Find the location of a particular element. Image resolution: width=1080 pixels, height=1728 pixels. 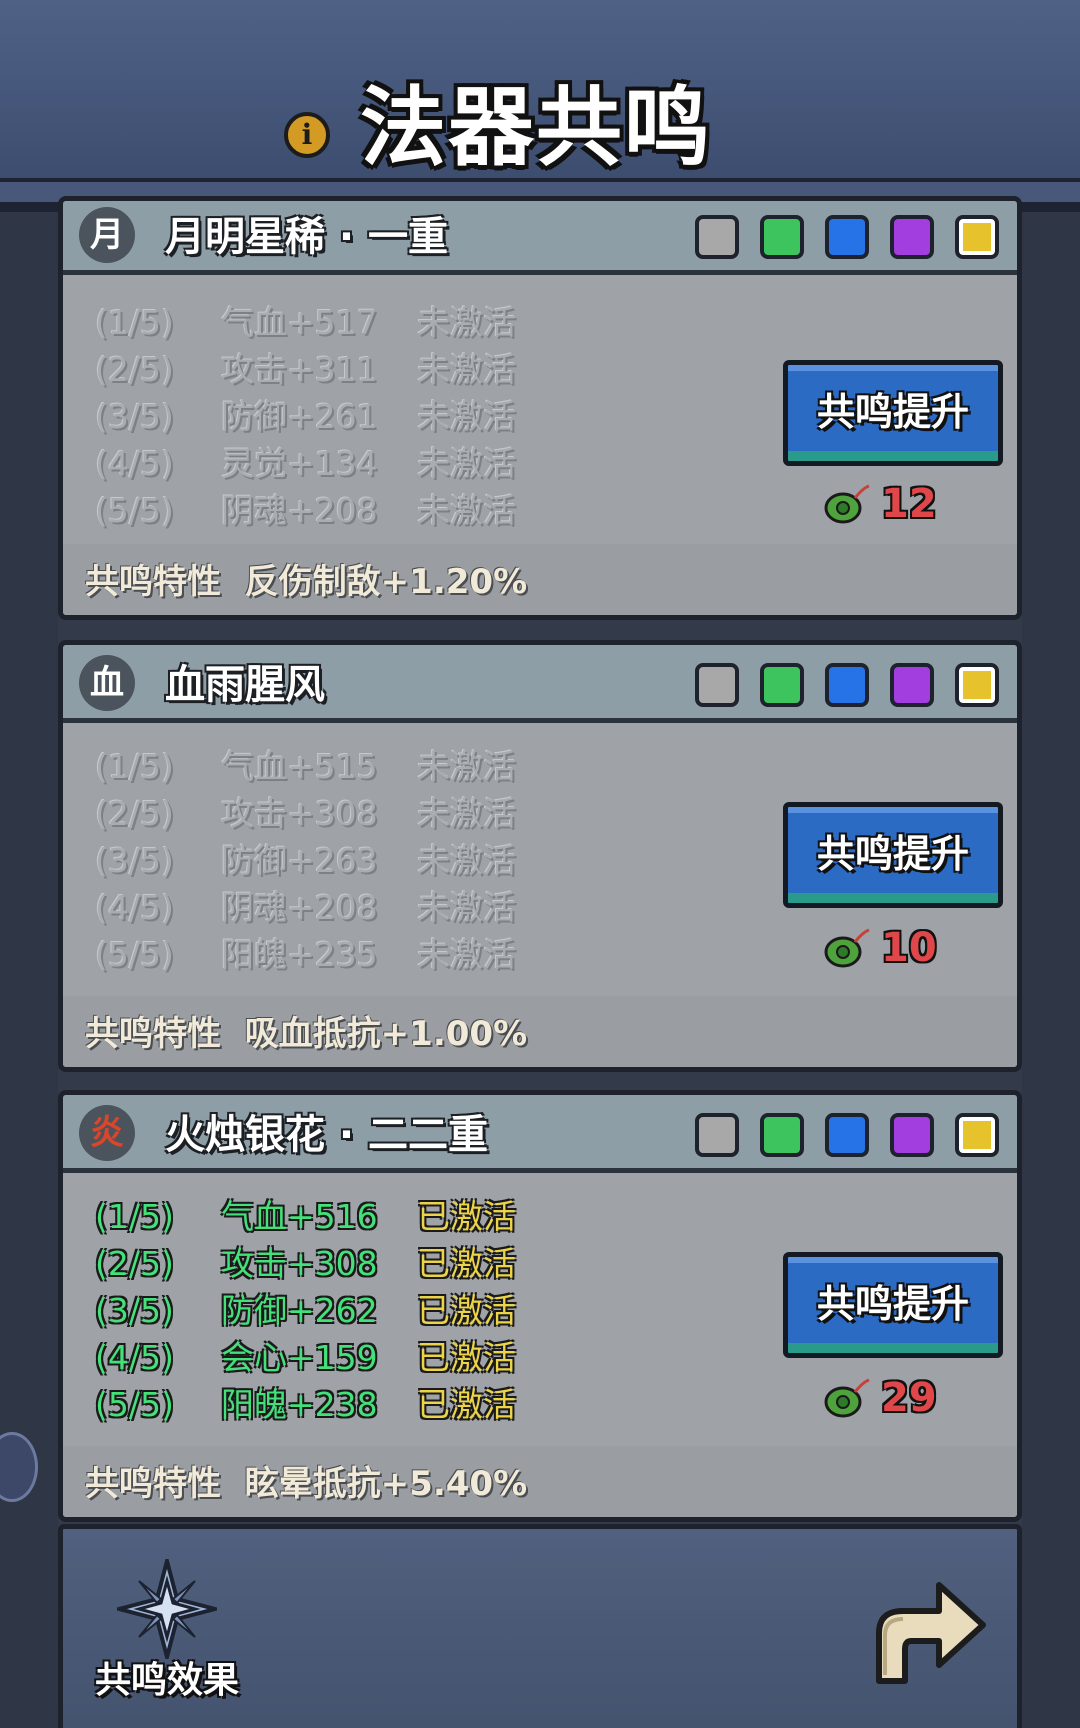

resonance-effect-label: 共鸣效果 is located at coordinates (166, 1680).